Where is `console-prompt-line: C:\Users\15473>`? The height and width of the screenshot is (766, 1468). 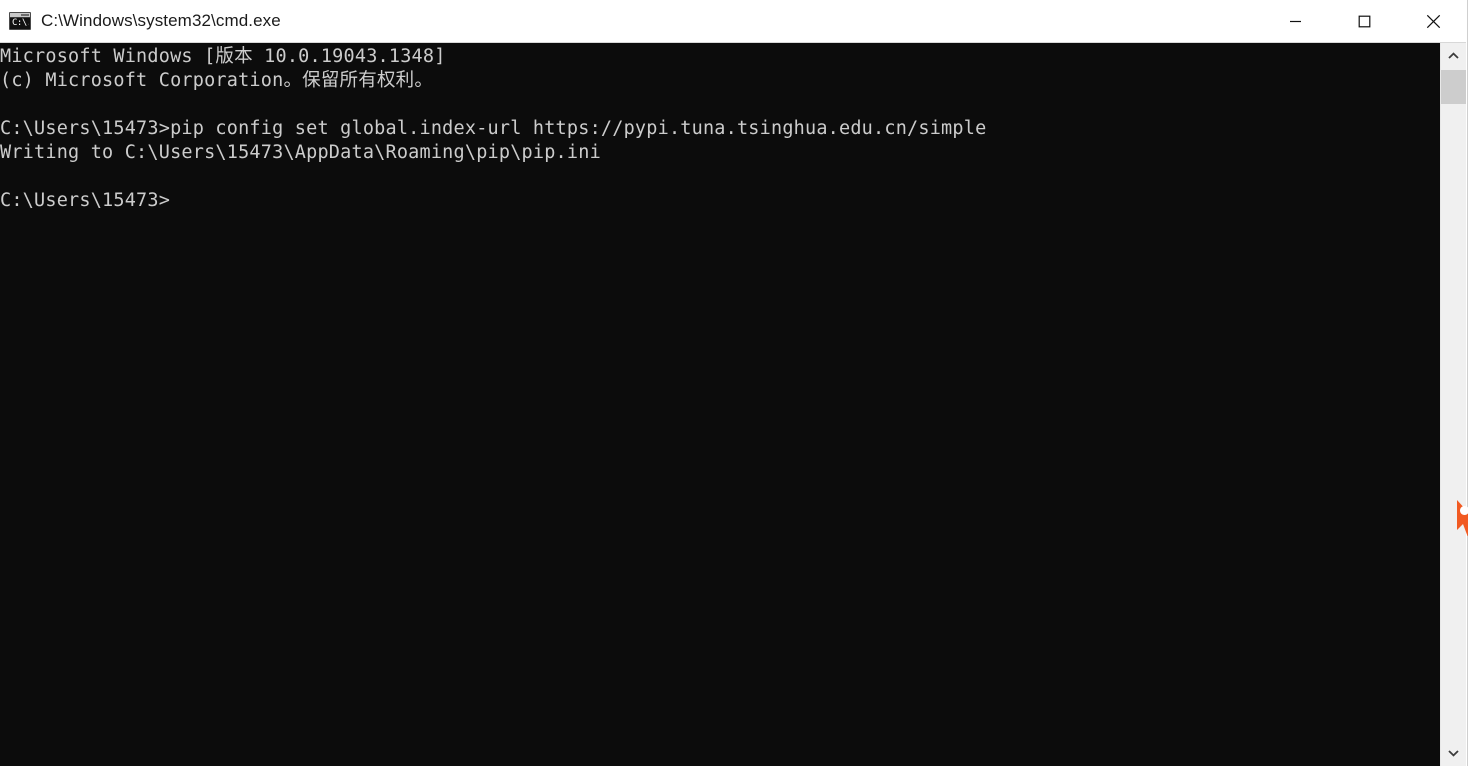
console-prompt-line: C:\Users\15473> is located at coordinates (85, 200).